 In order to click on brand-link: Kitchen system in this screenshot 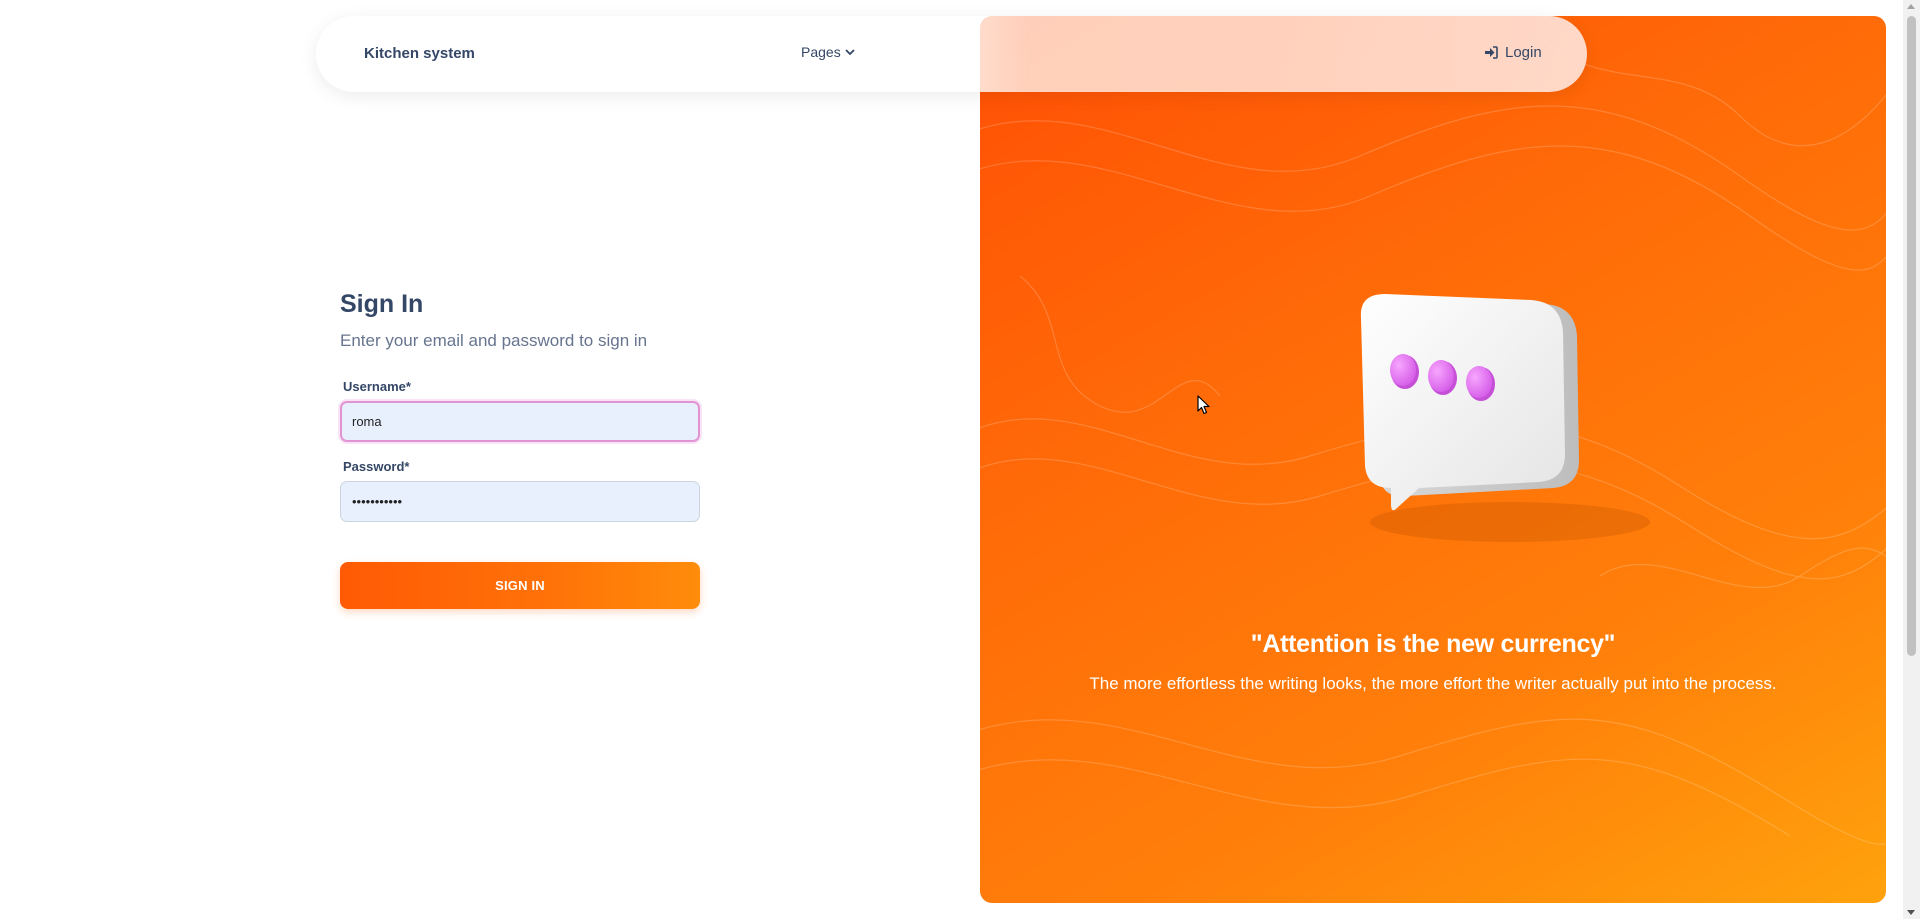, I will do `click(419, 53)`.